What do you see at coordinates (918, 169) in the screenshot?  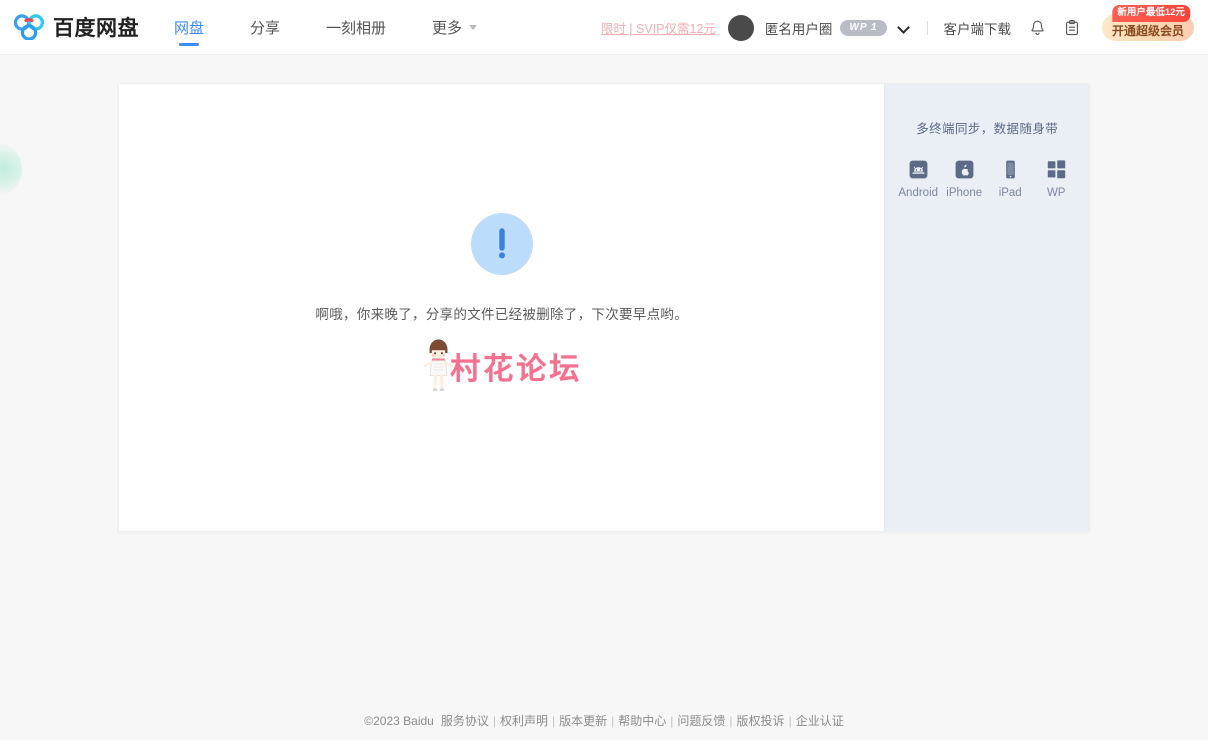 I see `android-icon` at bounding box center [918, 169].